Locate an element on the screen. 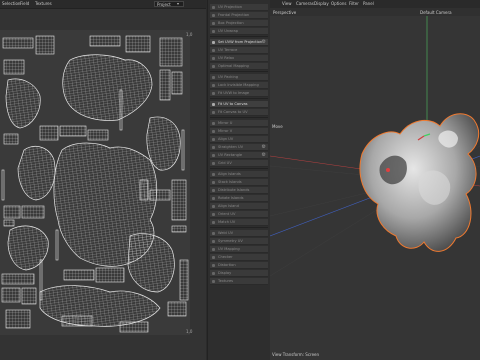 The width and height of the screenshot is (480, 360). tool-button: Align UV is located at coordinates (239, 139).